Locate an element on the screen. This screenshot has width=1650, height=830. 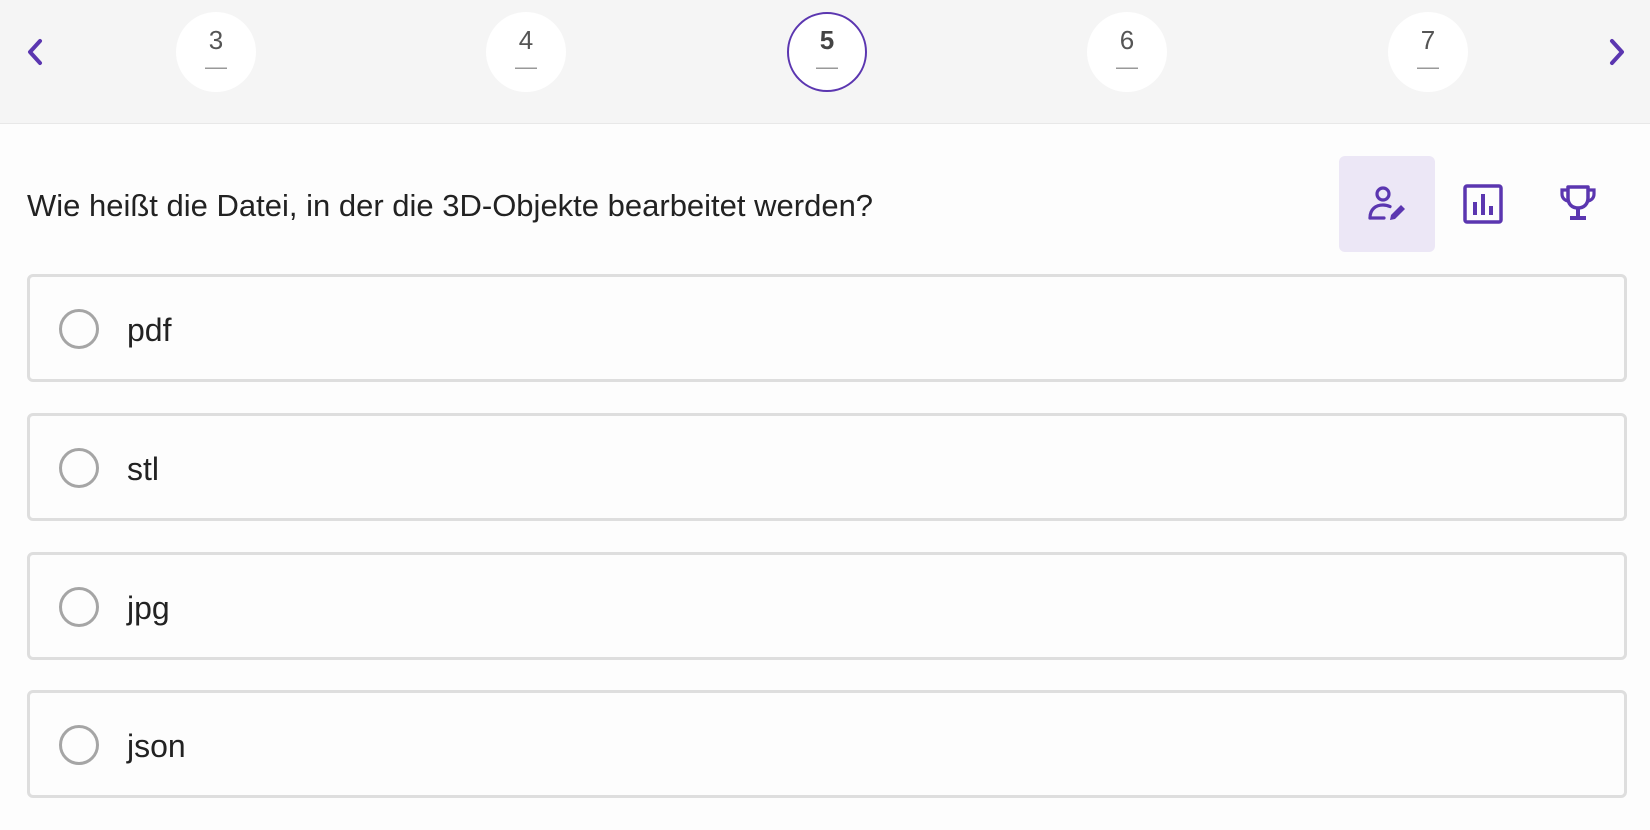
step-number: 6 is located at coordinates (1127, 40).